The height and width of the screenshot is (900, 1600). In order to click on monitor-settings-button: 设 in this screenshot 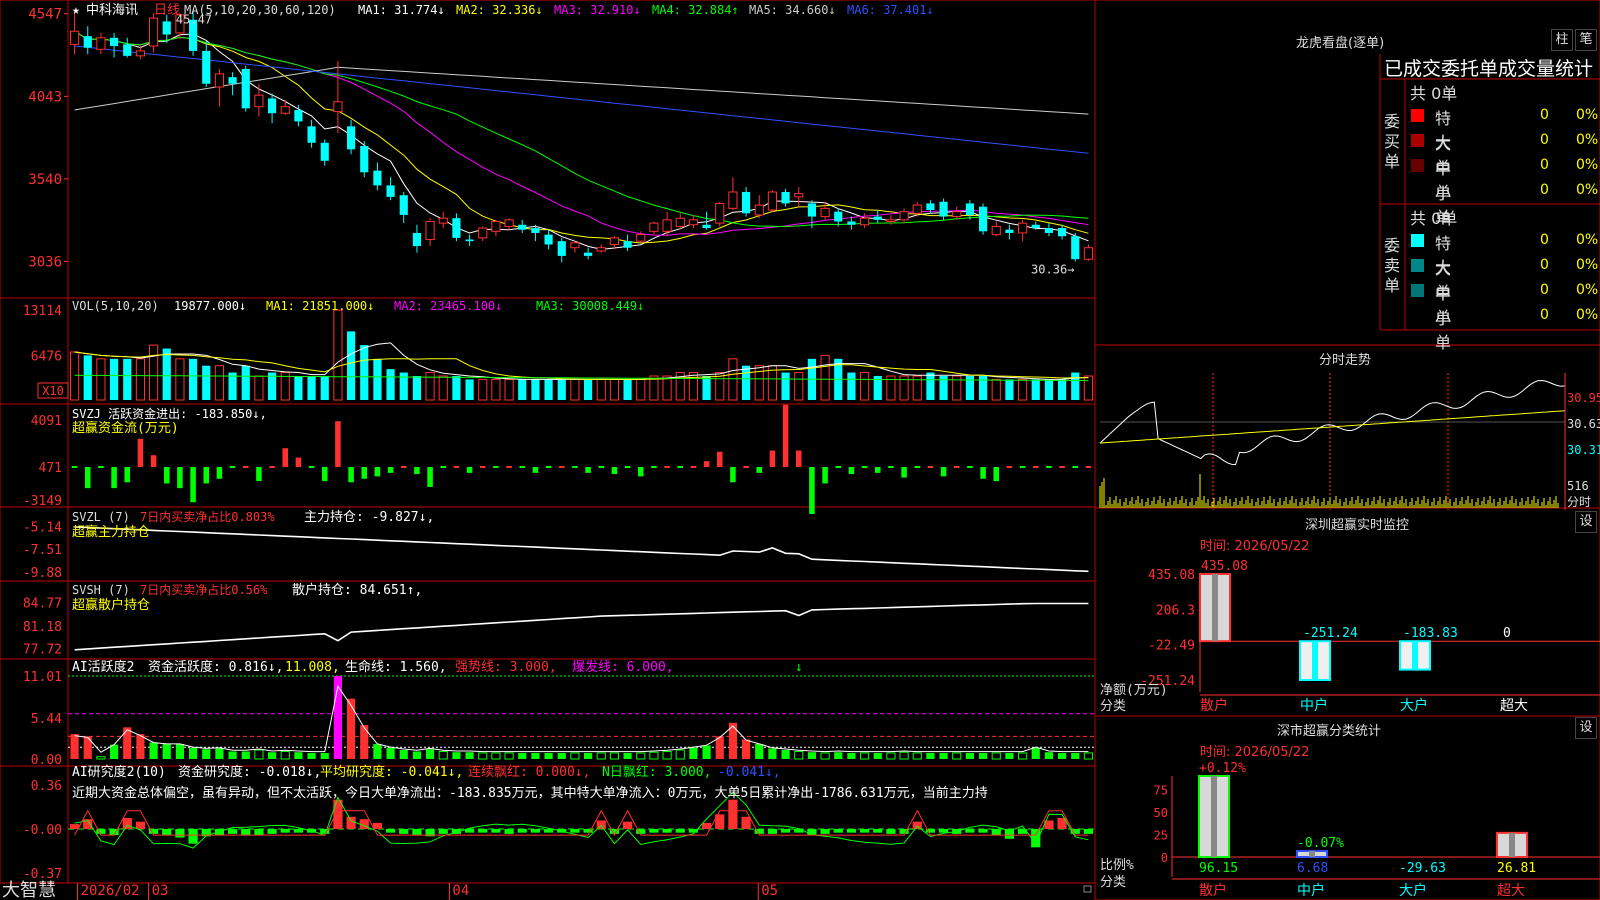, I will do `click(1586, 522)`.